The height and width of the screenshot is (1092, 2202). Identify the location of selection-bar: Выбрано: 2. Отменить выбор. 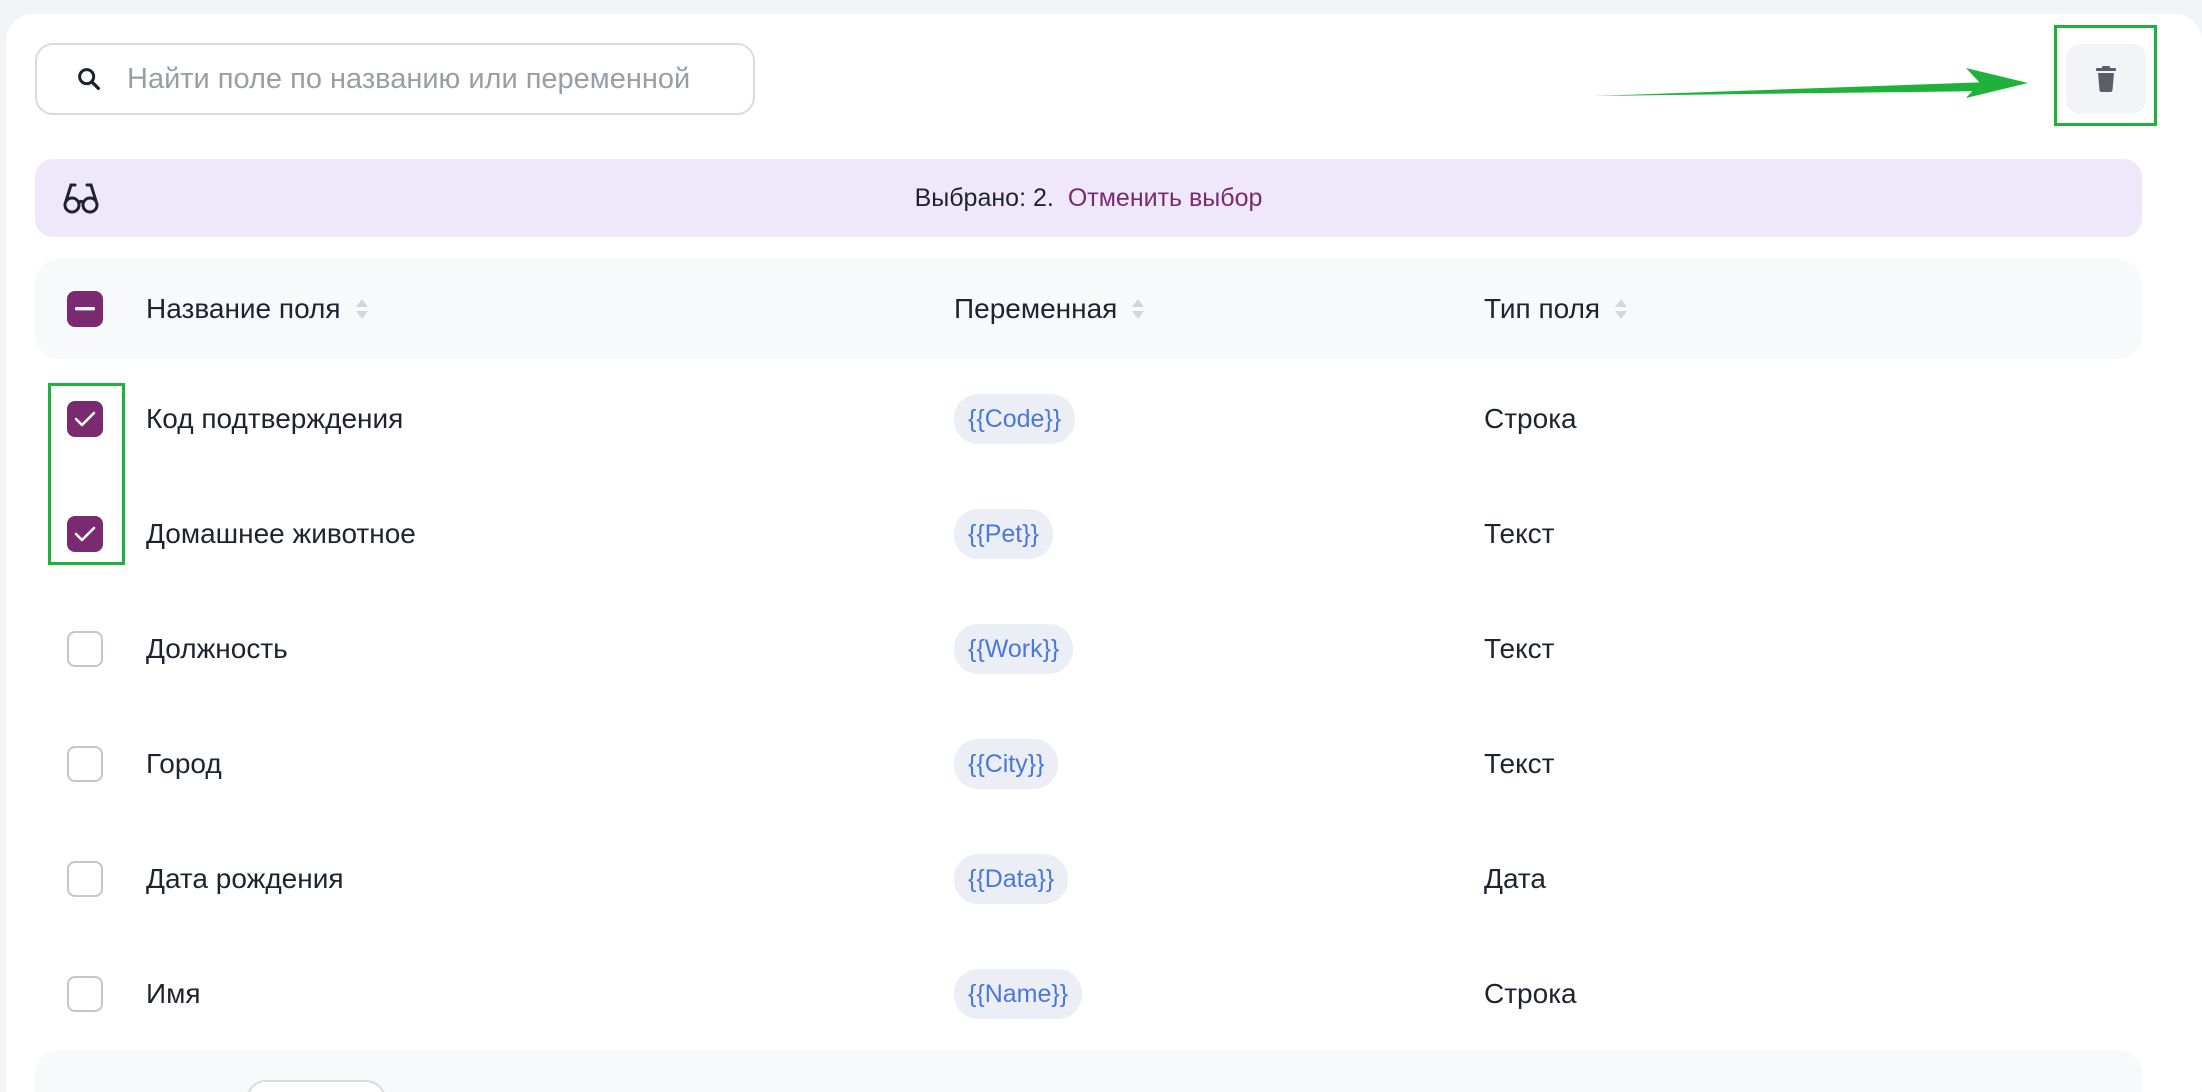
(1088, 198).